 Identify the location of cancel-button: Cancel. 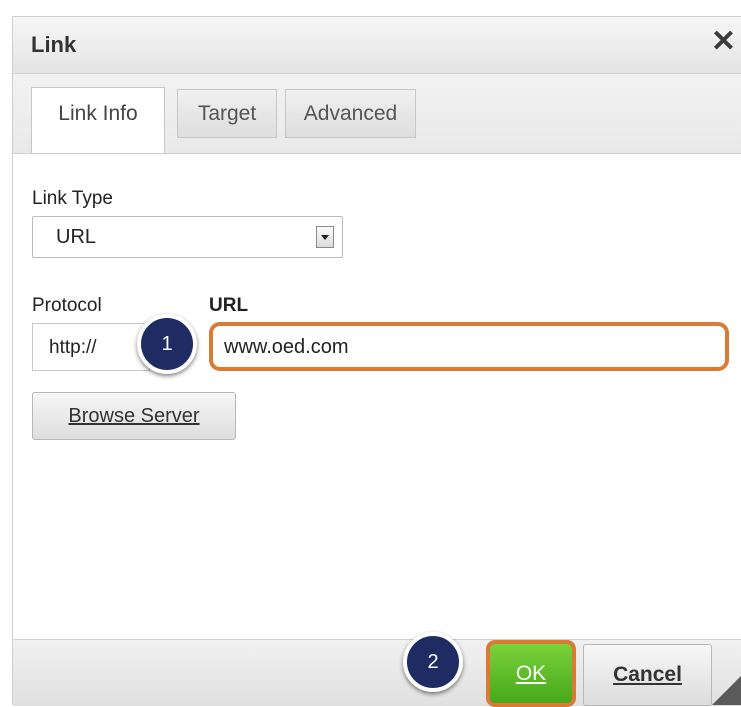
(647, 675).